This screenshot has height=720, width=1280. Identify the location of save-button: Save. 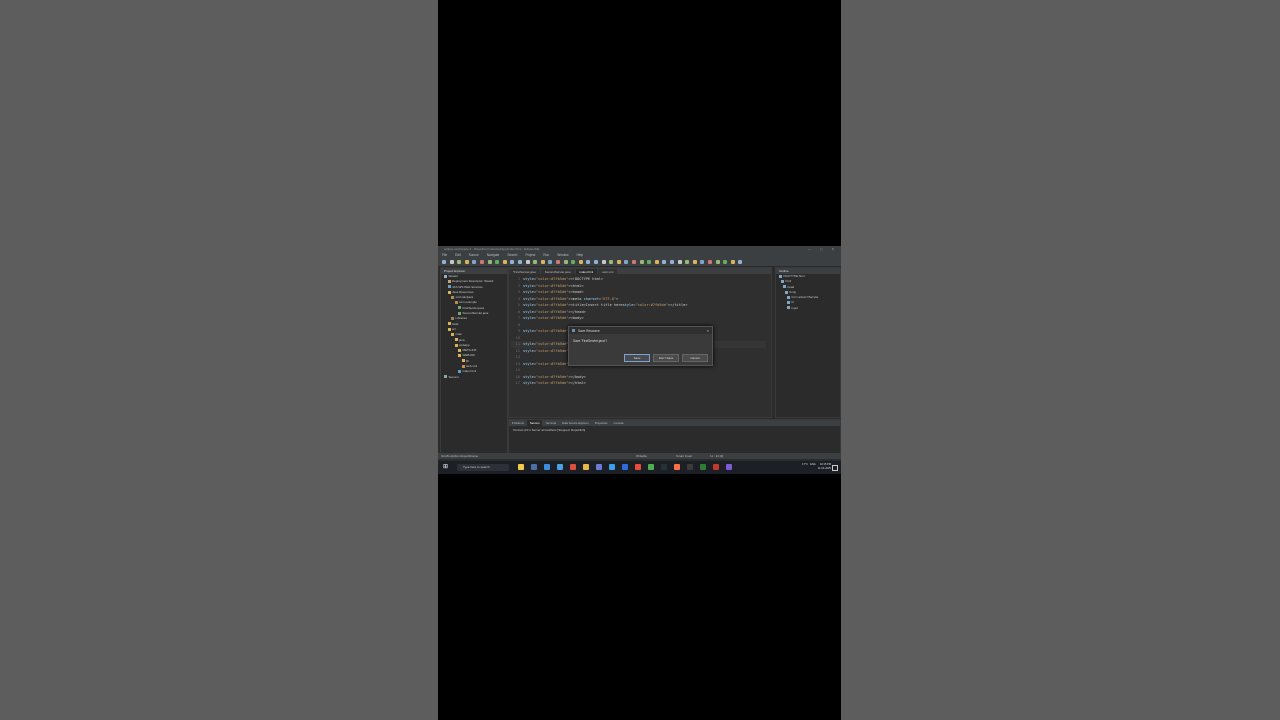
(637, 358).